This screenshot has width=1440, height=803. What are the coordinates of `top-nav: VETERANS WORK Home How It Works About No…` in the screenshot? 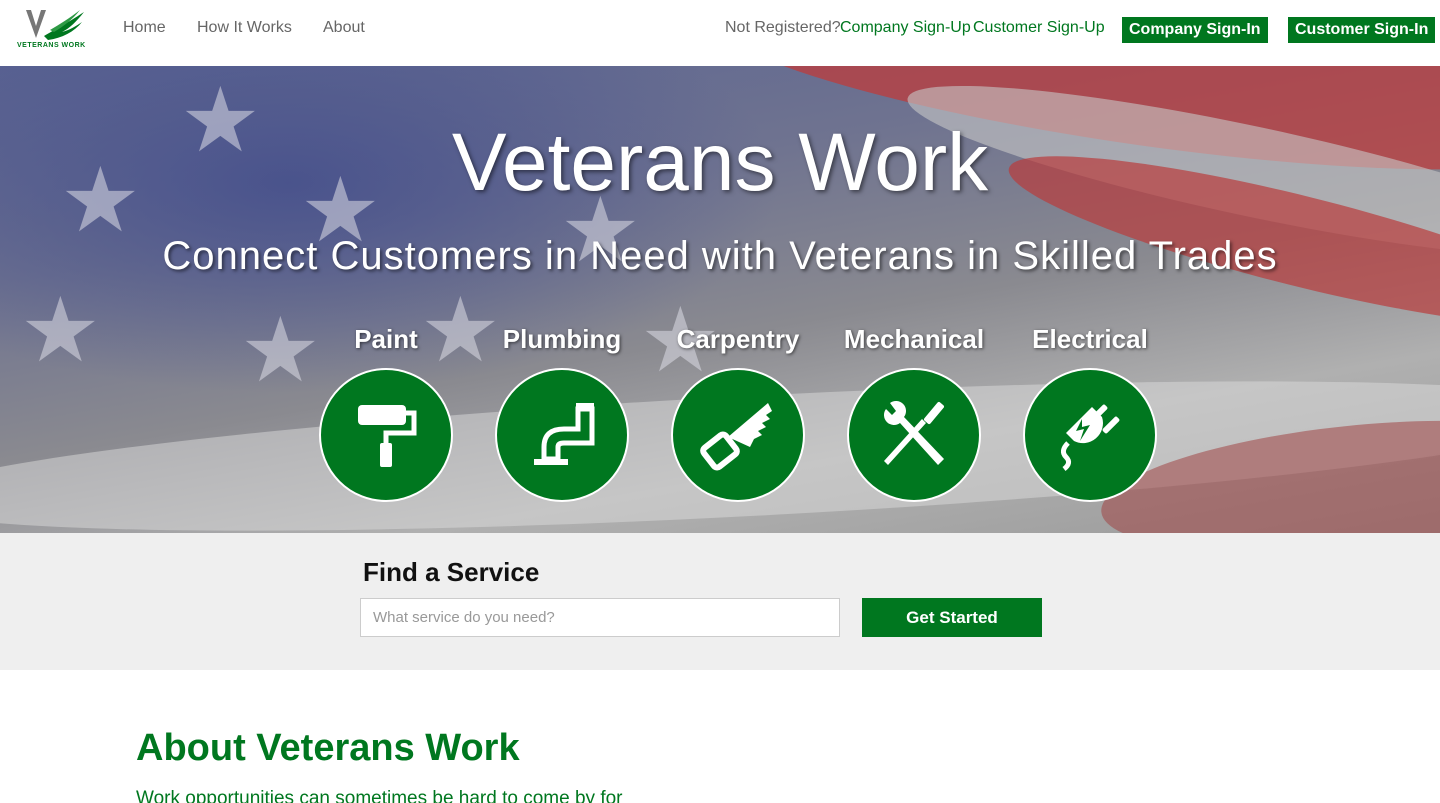 It's located at (720, 33).